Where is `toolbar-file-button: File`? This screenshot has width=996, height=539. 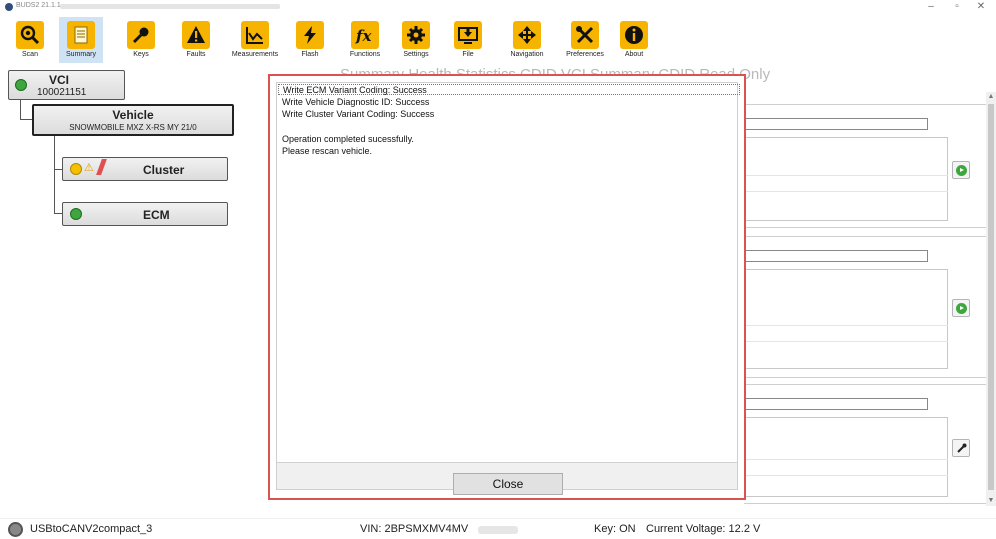
toolbar-file-button: File is located at coordinates (468, 40).